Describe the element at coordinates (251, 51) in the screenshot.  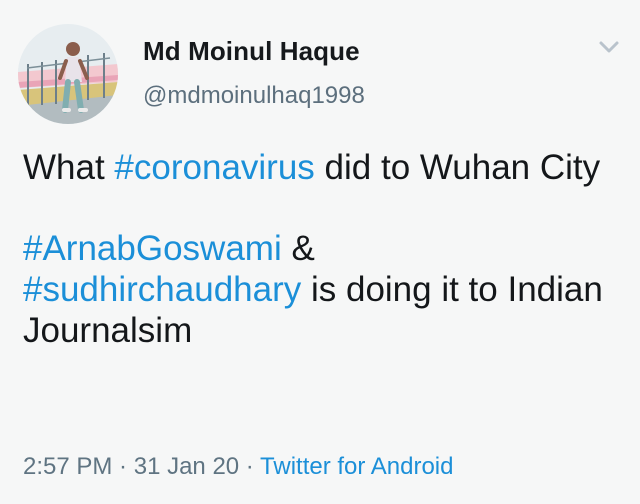
I see `author-name: Md Moinul Haque` at that location.